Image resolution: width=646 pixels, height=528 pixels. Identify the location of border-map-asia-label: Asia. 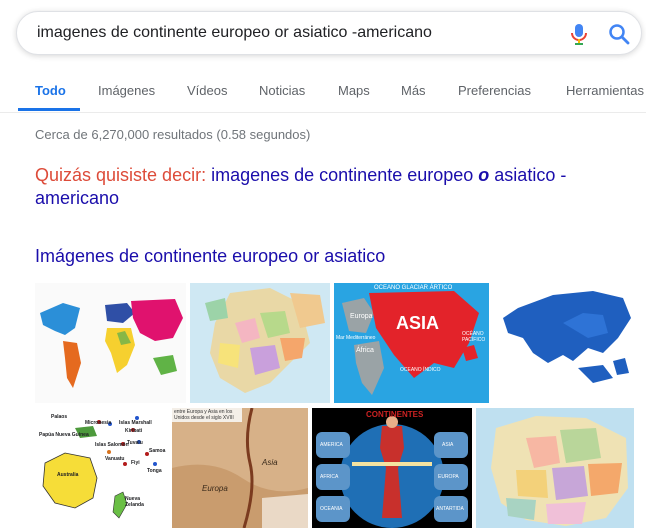
(270, 462).